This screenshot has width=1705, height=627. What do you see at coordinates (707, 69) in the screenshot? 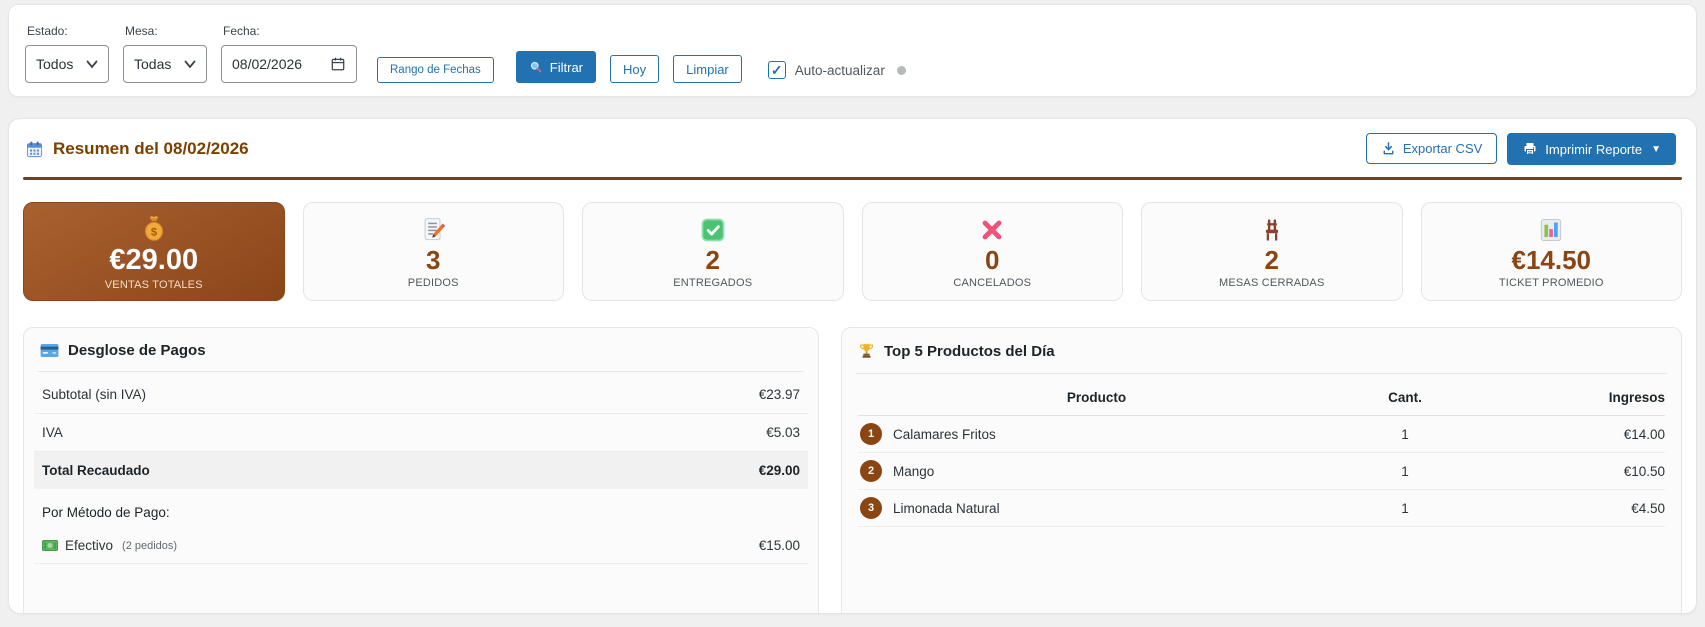
I see `limpiar-button: Limpiar` at bounding box center [707, 69].